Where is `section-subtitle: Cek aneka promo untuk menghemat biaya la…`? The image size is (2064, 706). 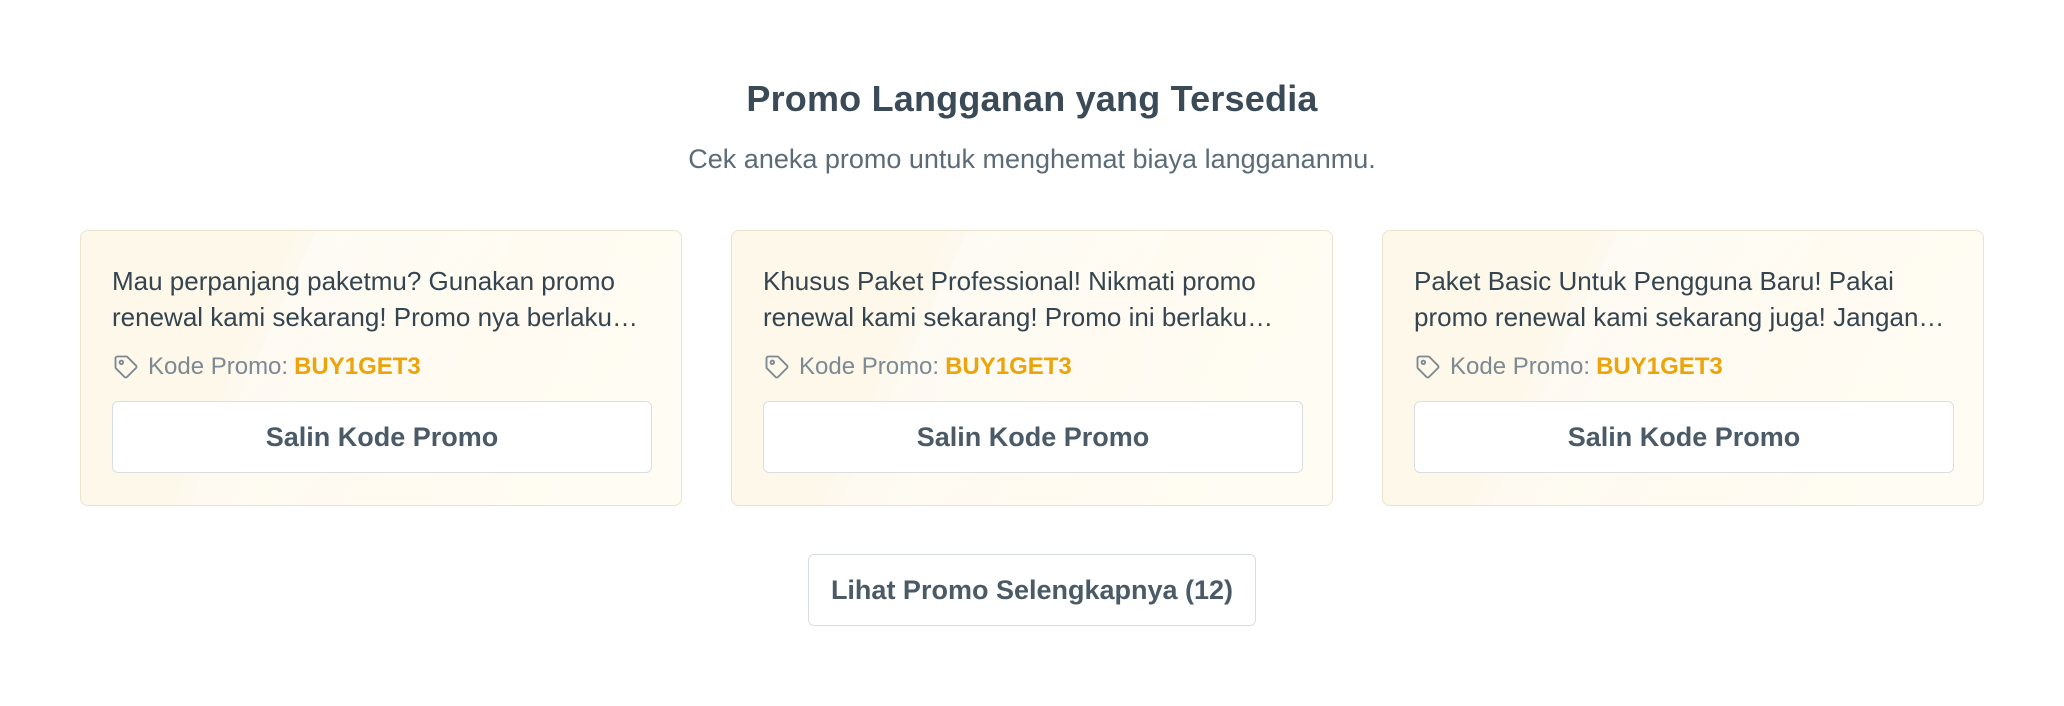 section-subtitle: Cek aneka promo untuk menghemat biaya la… is located at coordinates (1032, 159).